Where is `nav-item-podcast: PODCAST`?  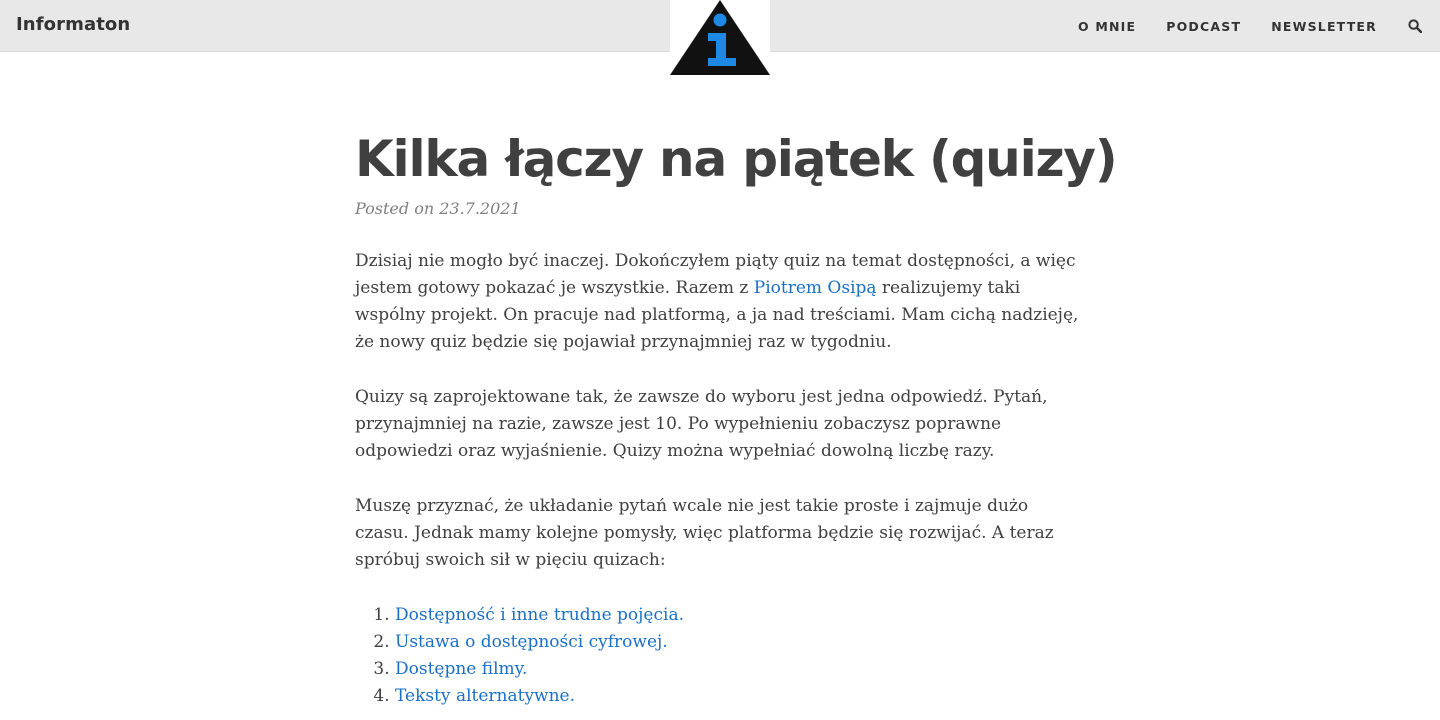 nav-item-podcast: PODCAST is located at coordinates (1203, 26).